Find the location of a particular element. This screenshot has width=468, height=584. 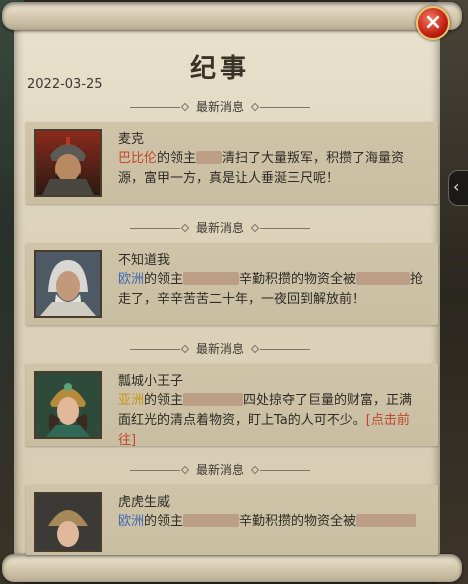

chevron-left-icon: ‹ is located at coordinates (456, 186).